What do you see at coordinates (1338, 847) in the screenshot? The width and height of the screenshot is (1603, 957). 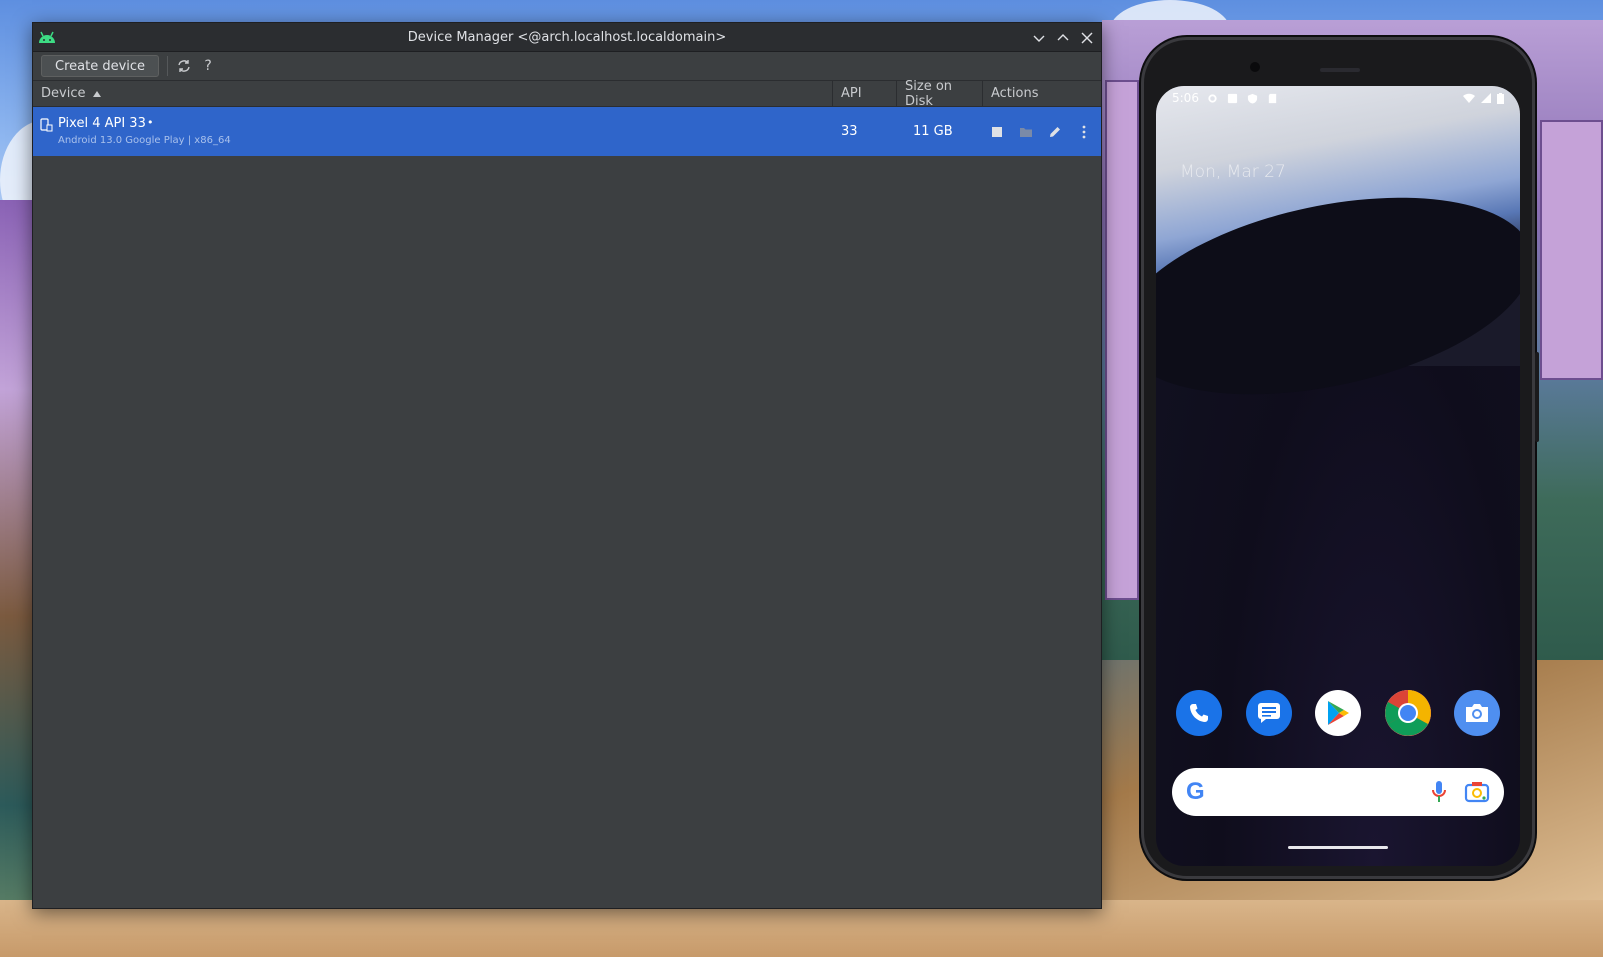 I see `gesture-home-bar` at bounding box center [1338, 847].